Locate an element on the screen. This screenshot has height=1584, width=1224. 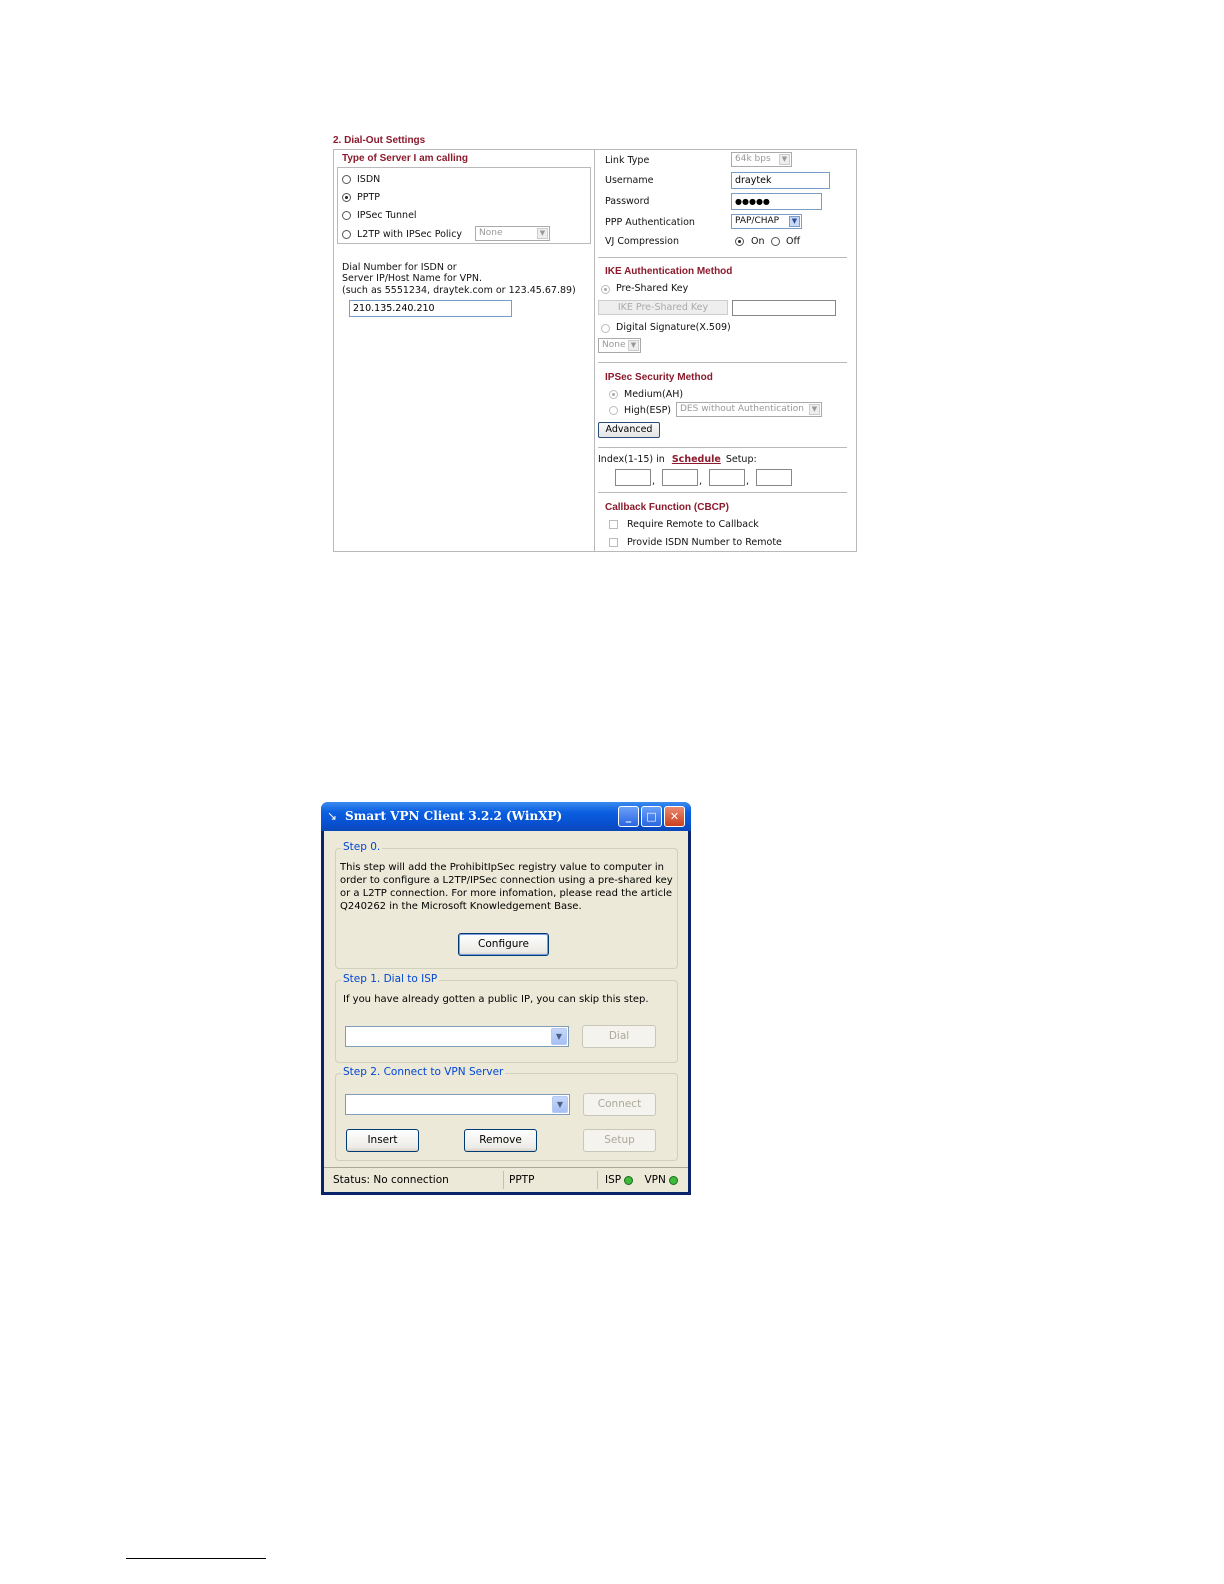
status-bar: Status: No connection PPTP ISP VPN is located at coordinates (506, 1179).